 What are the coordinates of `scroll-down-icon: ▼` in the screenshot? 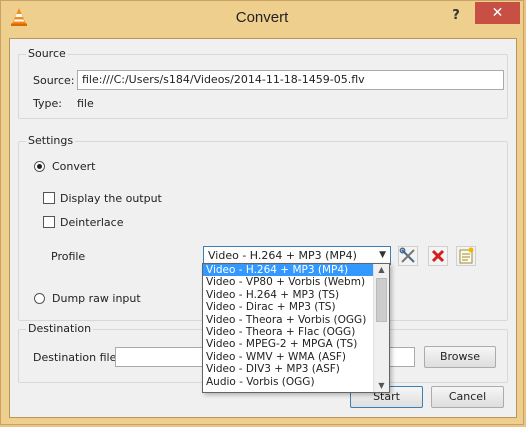 It's located at (381, 386).